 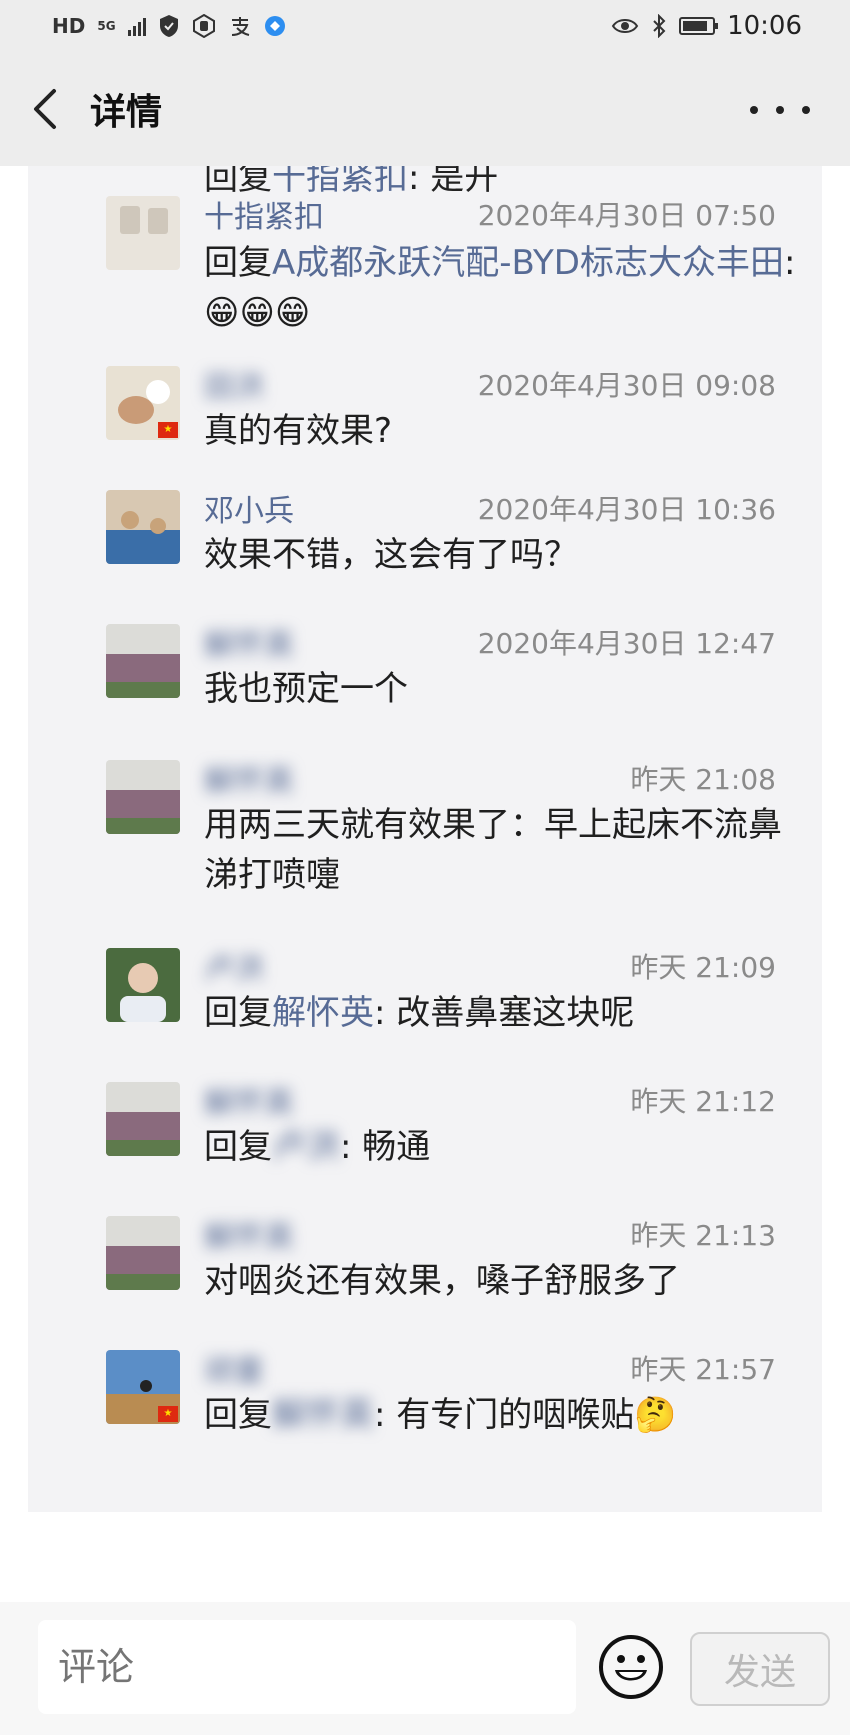 I want to click on status-bar-right: 10:06, so click(x=706, y=26).